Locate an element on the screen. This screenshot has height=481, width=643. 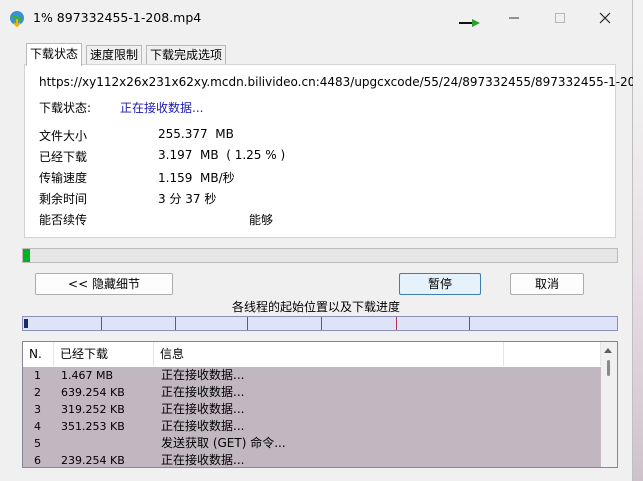
row-downloaded: 639.254 KB is located at coordinates (93, 392).